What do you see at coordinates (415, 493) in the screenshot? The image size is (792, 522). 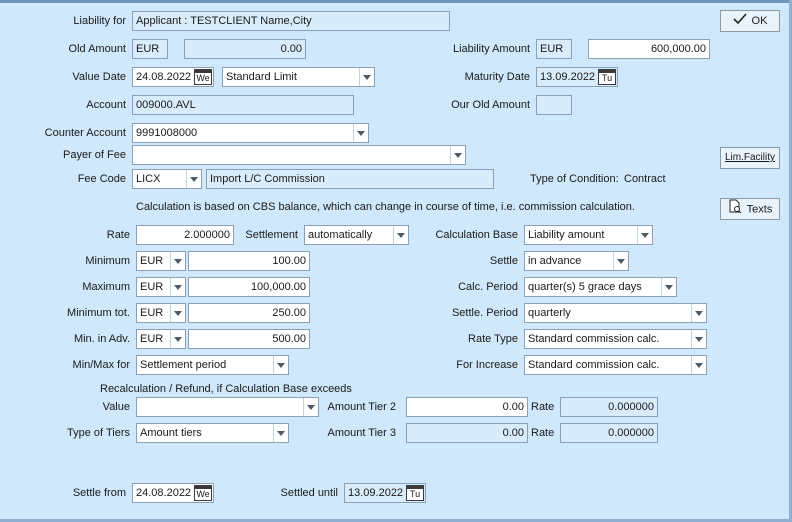 I see `settled-until-calendar-icon: Tu` at bounding box center [415, 493].